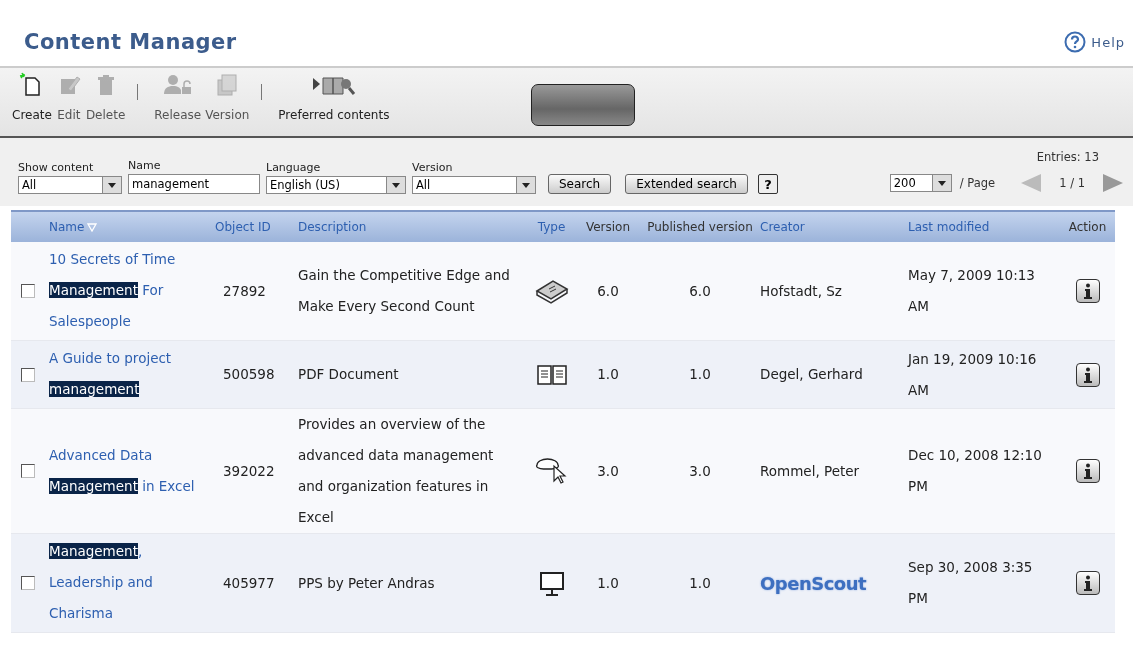 The image size is (1133, 647). What do you see at coordinates (608, 471) in the screenshot?
I see `version-text: 3.0` at bounding box center [608, 471].